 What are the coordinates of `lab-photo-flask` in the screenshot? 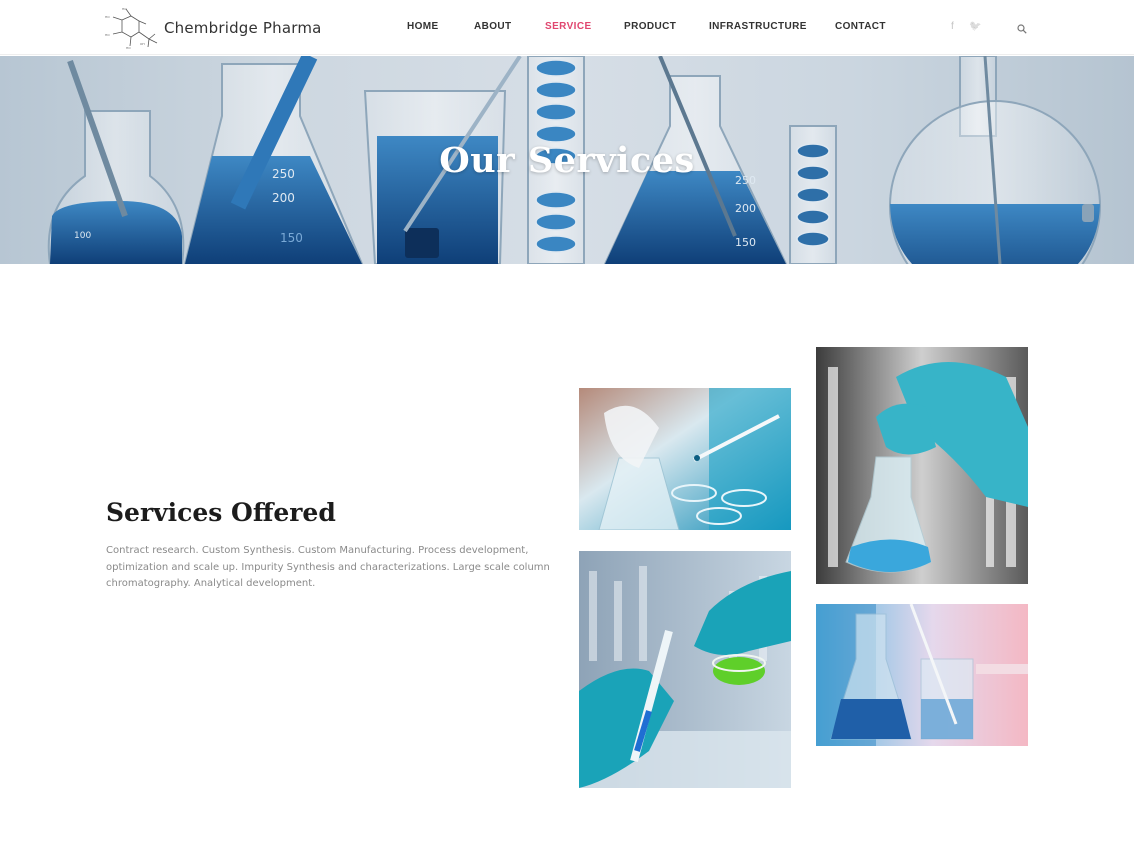 It's located at (922, 465).